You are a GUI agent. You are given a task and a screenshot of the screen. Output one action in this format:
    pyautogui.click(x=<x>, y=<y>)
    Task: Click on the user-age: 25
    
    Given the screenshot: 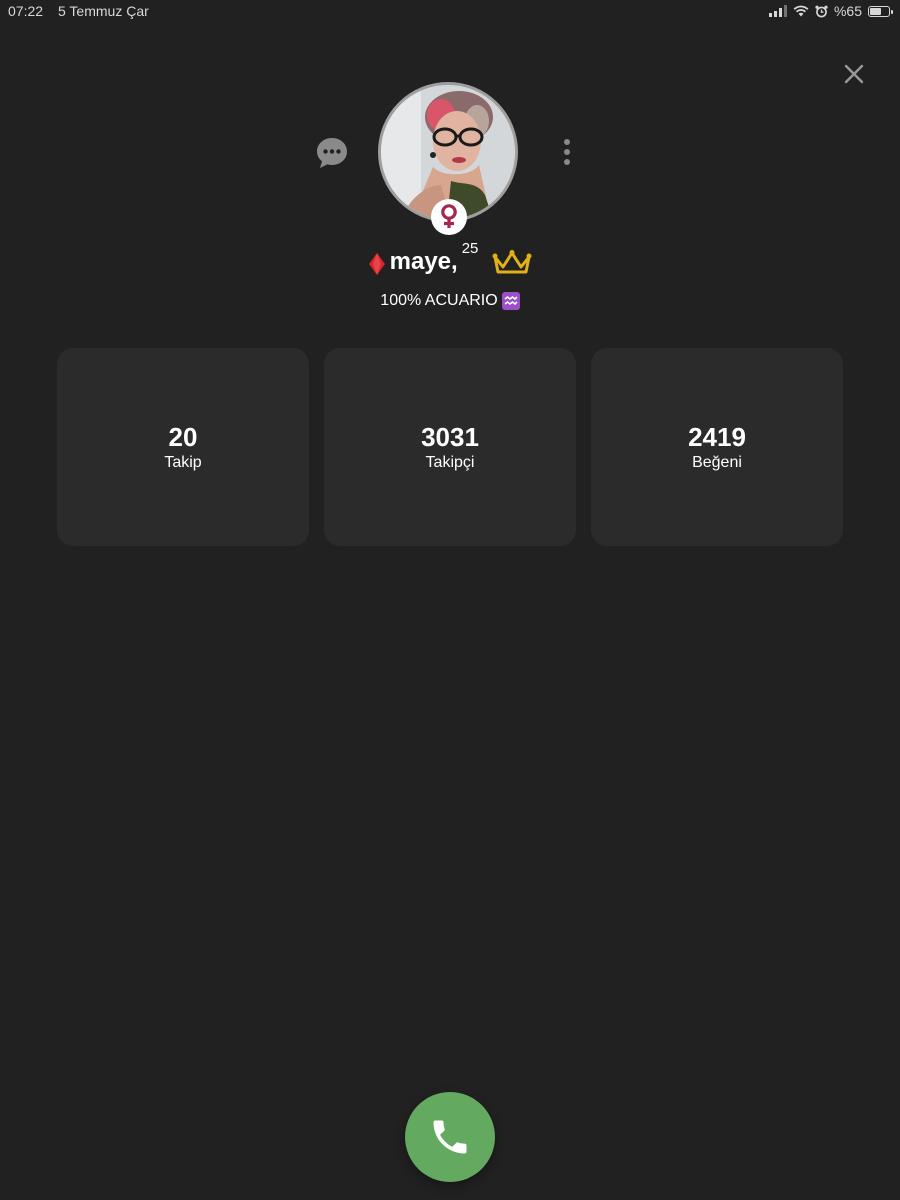 What is the action you would take?
    pyautogui.click(x=470, y=248)
    